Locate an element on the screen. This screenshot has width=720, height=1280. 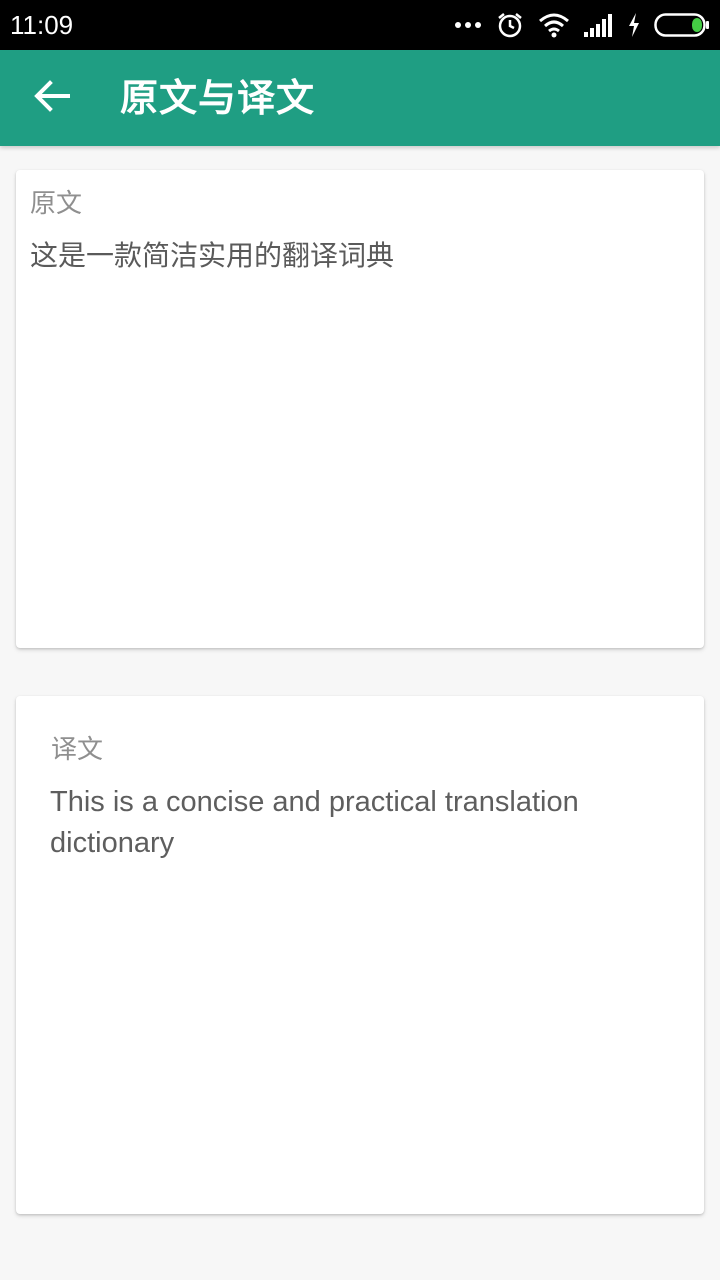
app-bar: 原文与译文 is located at coordinates (360, 98).